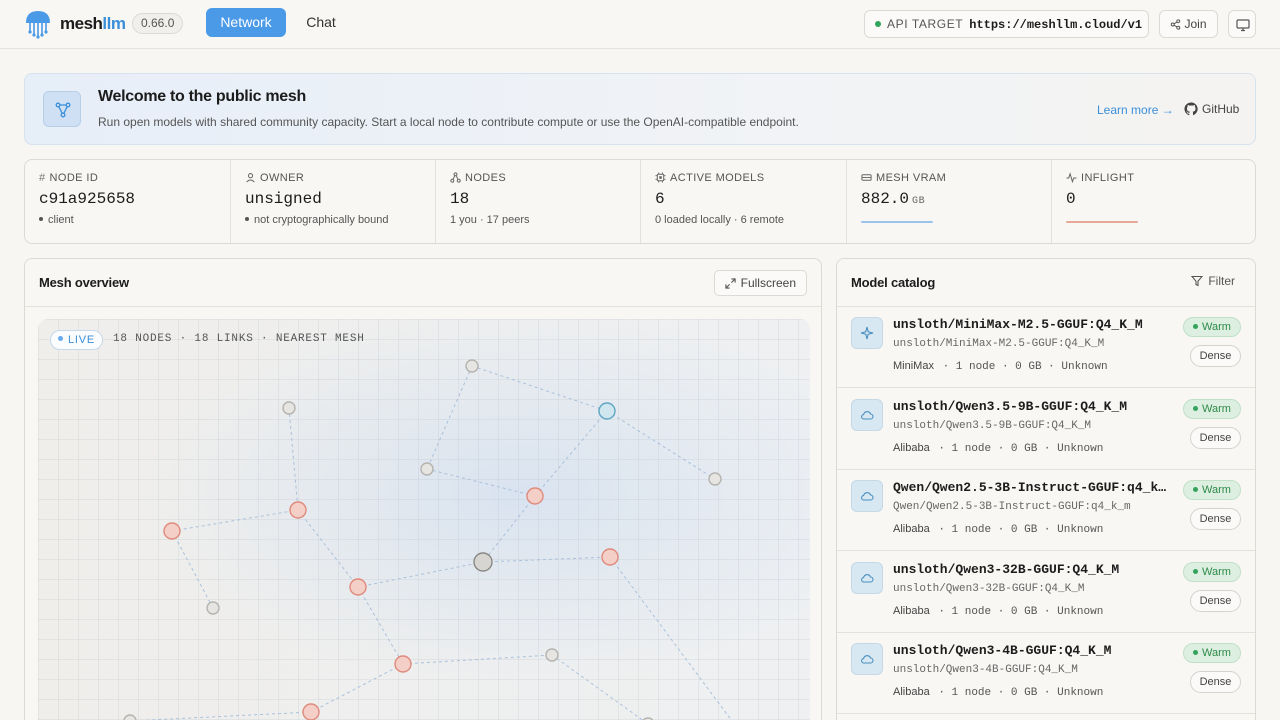  Describe the element at coordinates (1221, 281) in the screenshot. I see `filter-label: Filter` at that location.